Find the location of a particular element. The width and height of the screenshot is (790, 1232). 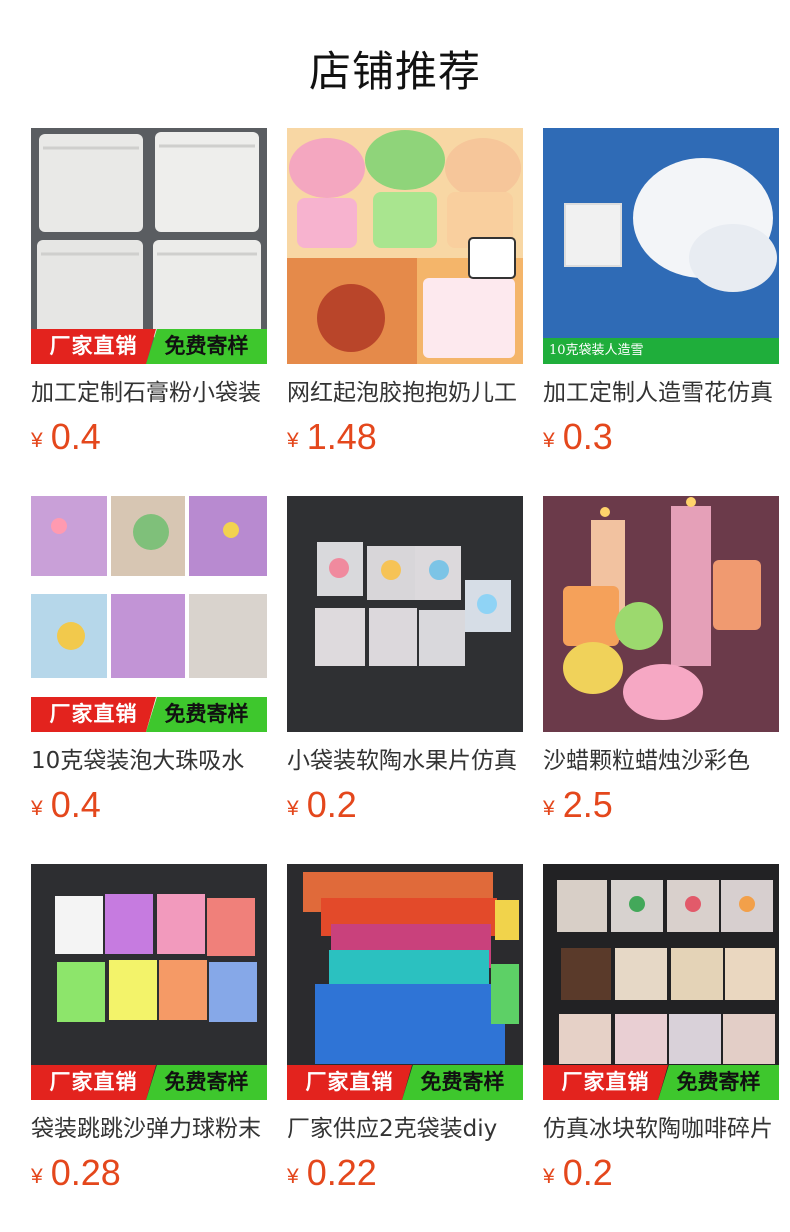

product-image: 10克袋装人造雪 is located at coordinates (661, 246).